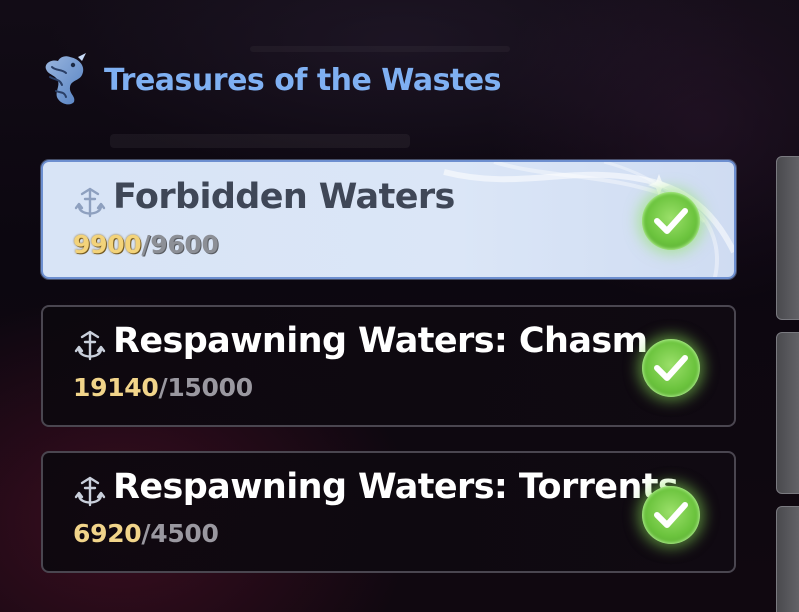 Image resolution: width=799 pixels, height=612 pixels. Describe the element at coordinates (302, 80) in the screenshot. I see `panel-title: Treasures of the Wastes` at that location.